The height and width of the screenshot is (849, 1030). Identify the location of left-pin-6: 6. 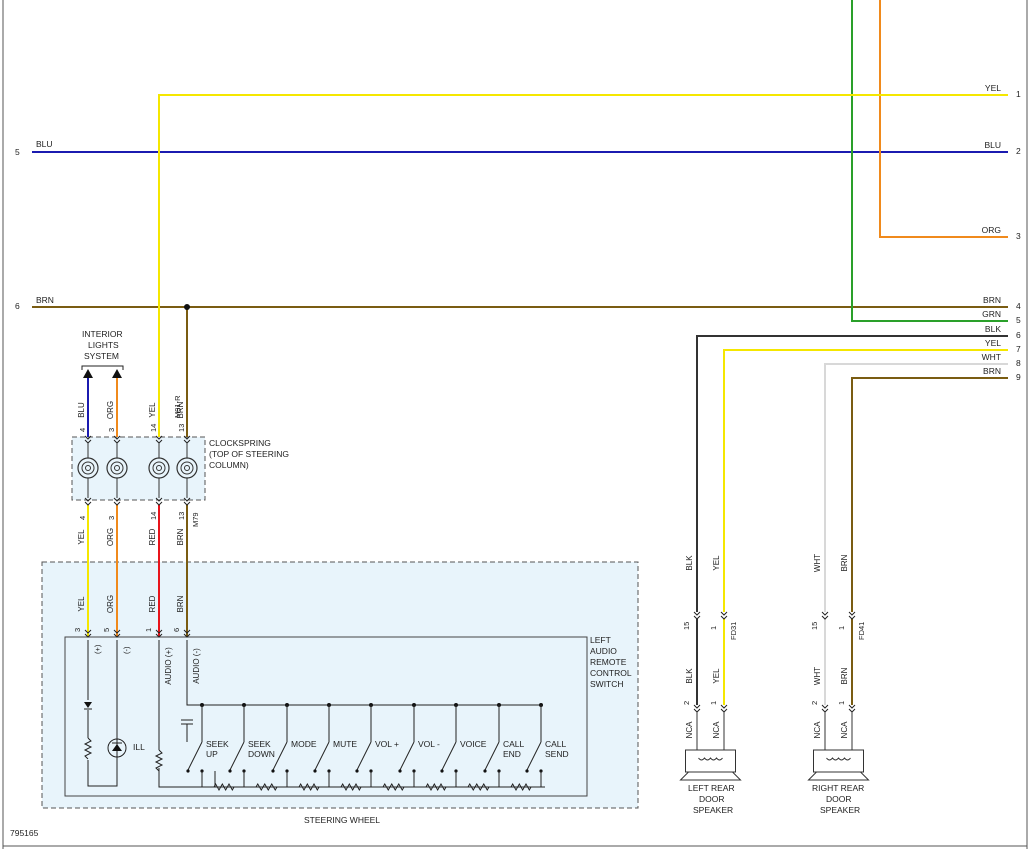
(17, 306).